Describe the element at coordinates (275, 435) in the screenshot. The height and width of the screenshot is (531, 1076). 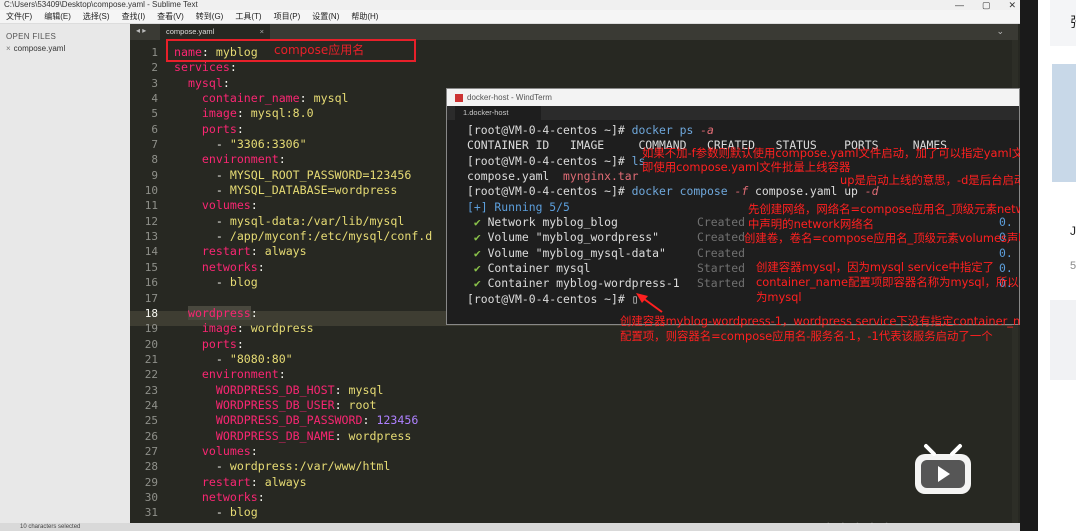
I see `code-token: WORDPRESS_DB_NAME` at that location.